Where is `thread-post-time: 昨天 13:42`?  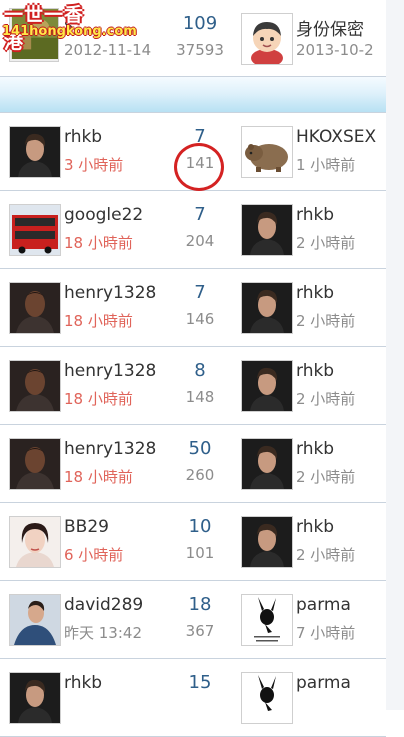 thread-post-time: 昨天 13:42 is located at coordinates (103, 633).